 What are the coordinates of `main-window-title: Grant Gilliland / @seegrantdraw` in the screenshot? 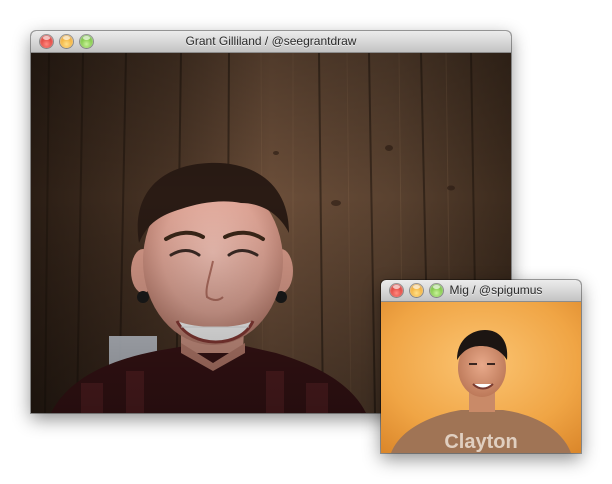 It's located at (271, 41).